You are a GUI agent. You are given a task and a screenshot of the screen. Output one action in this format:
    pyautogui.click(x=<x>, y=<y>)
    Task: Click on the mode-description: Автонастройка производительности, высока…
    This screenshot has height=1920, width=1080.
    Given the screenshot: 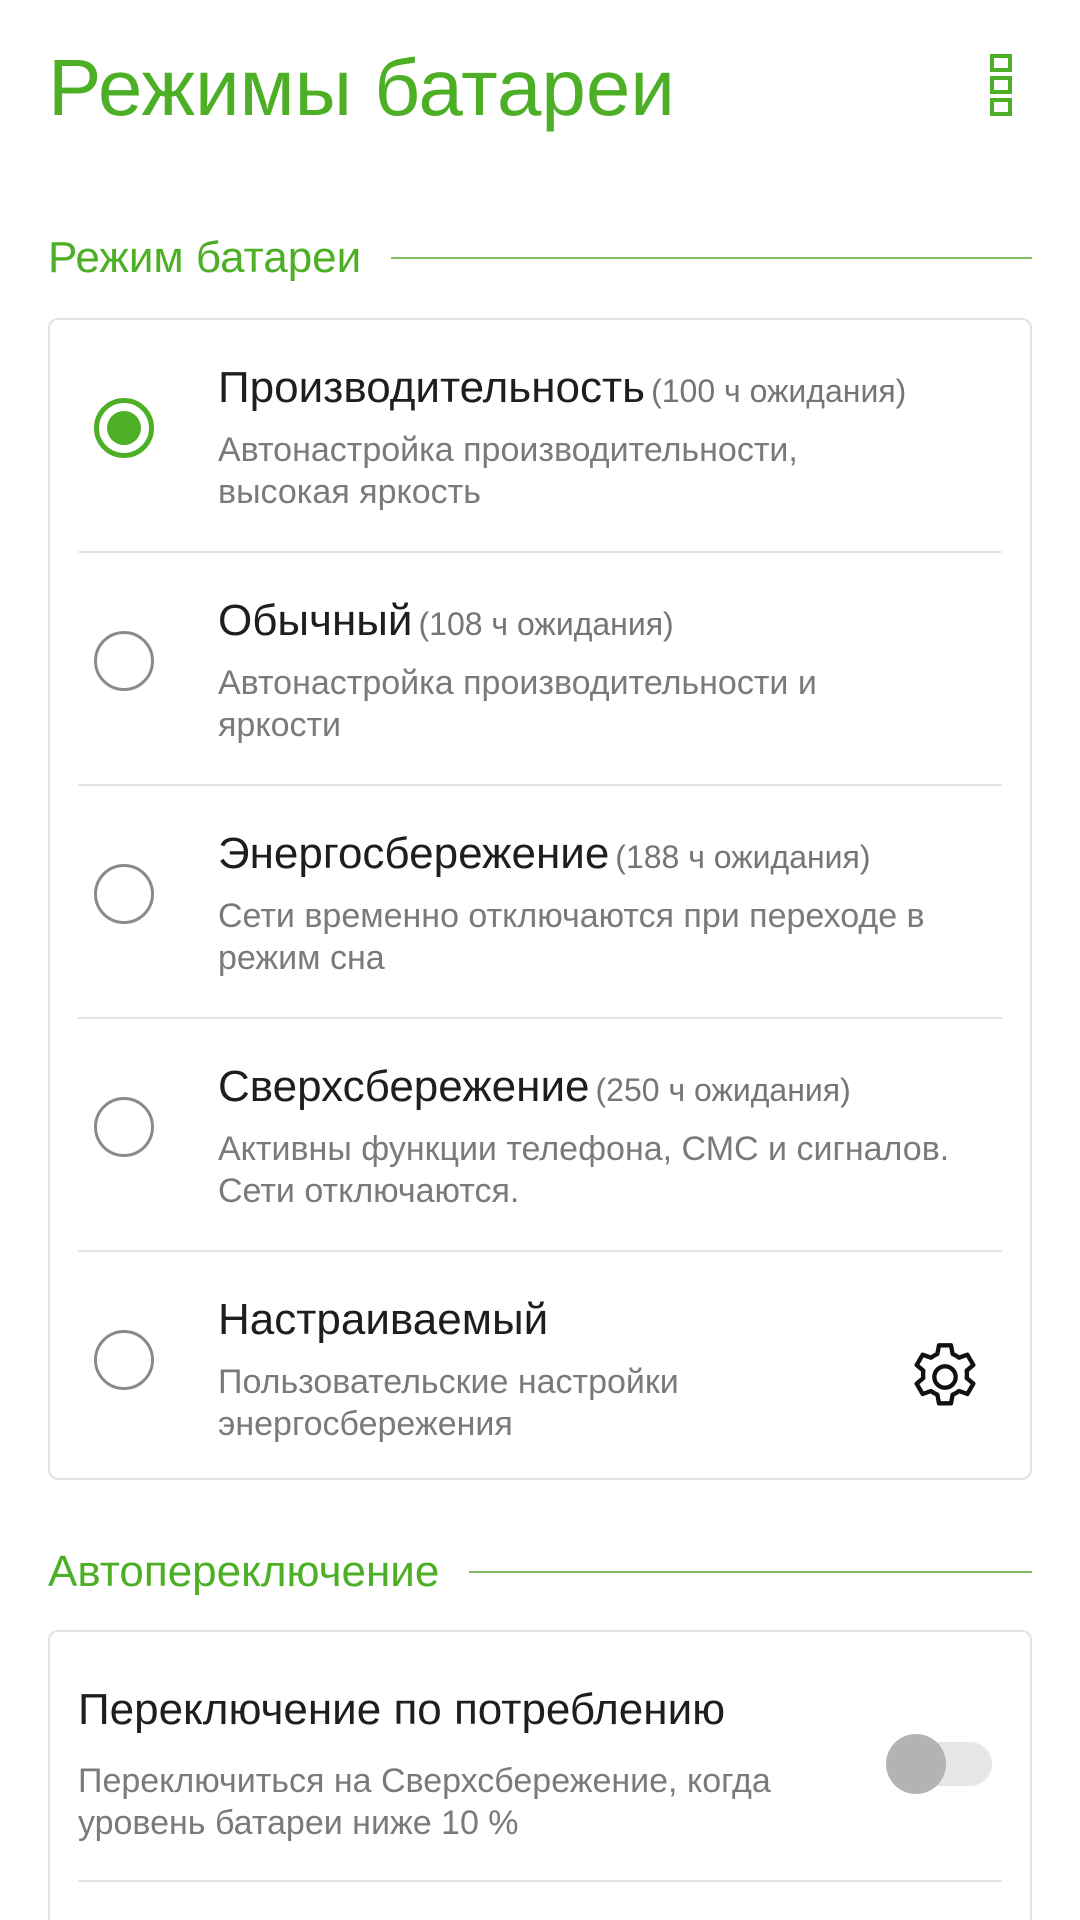 What is the action you would take?
    pyautogui.click(x=508, y=471)
    